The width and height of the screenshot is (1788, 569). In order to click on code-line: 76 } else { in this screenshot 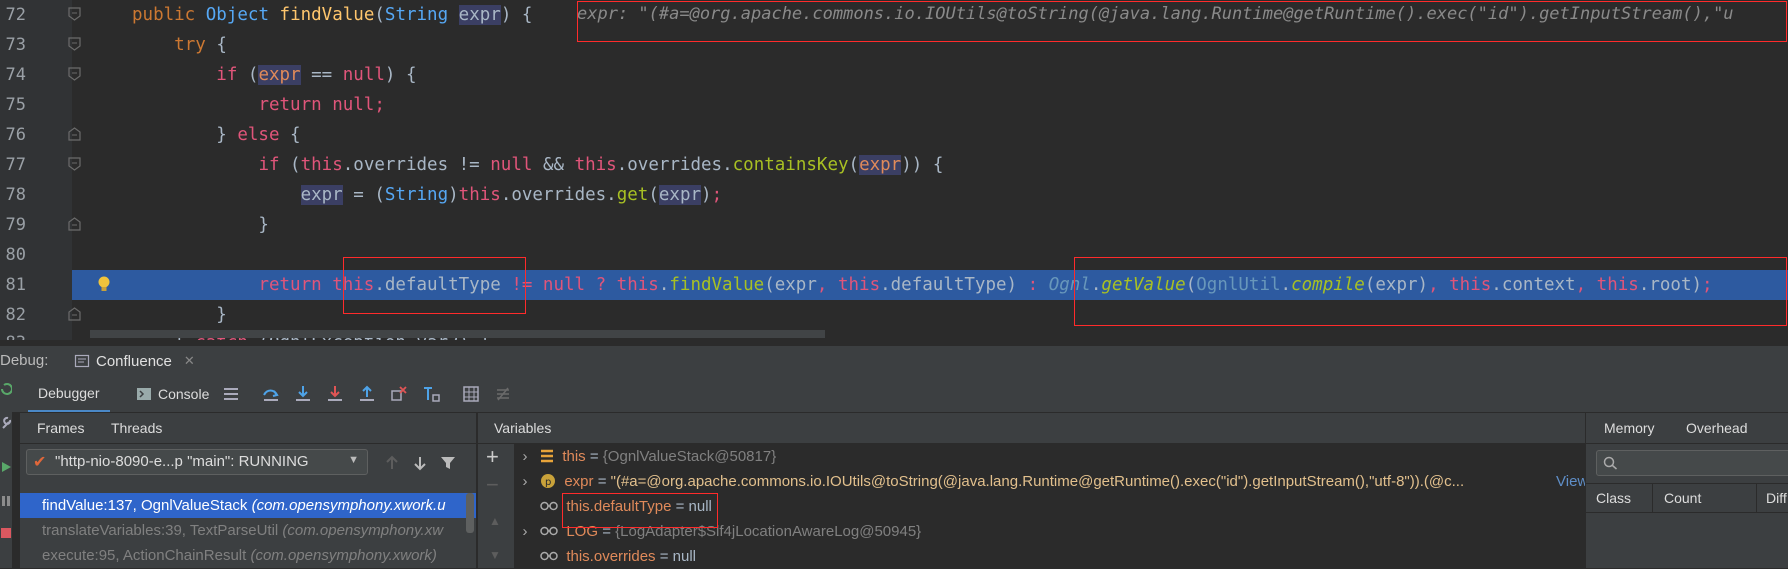, I will do `click(894, 135)`.